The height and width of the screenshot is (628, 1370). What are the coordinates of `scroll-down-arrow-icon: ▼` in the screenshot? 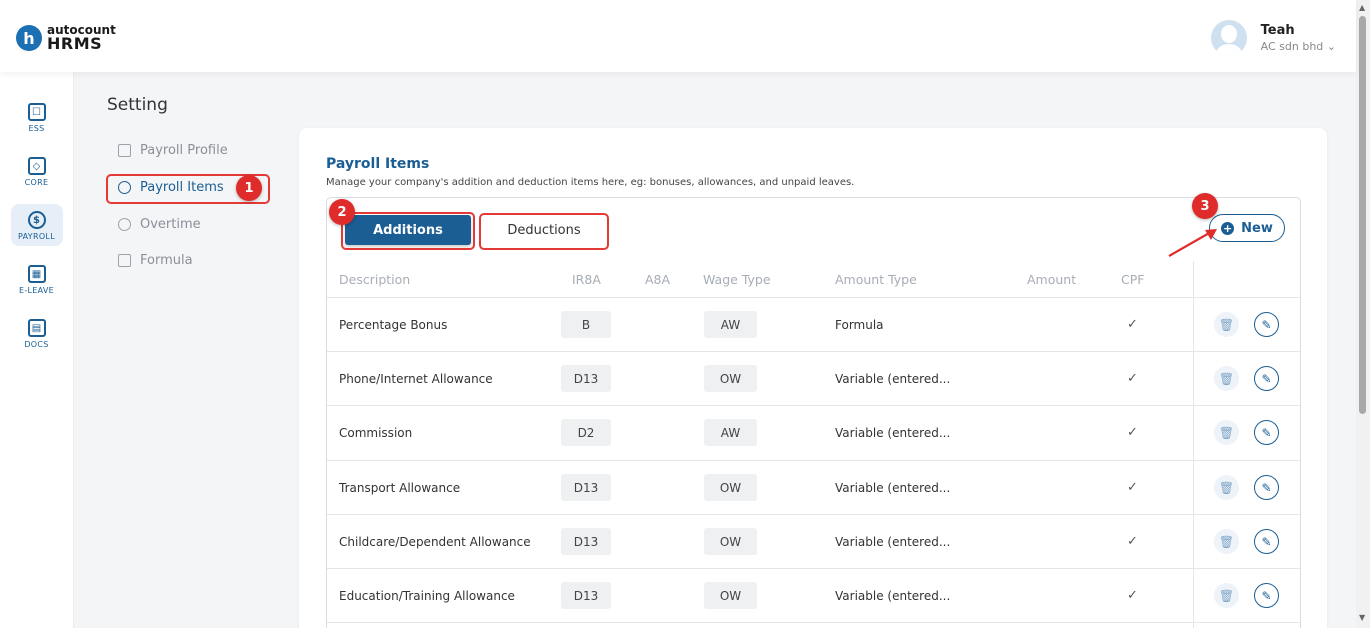 It's located at (1362, 617).